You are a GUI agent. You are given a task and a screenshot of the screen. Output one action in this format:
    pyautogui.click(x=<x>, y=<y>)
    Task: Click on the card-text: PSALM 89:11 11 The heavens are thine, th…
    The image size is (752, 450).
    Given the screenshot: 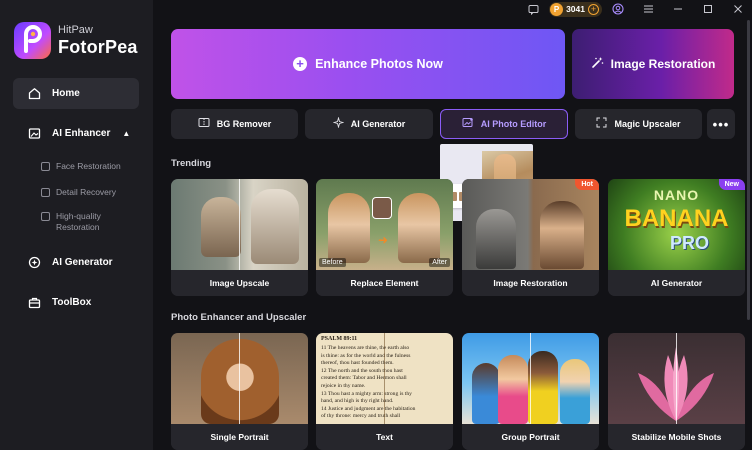 What is the action you would take?
    pyautogui.click(x=384, y=391)
    